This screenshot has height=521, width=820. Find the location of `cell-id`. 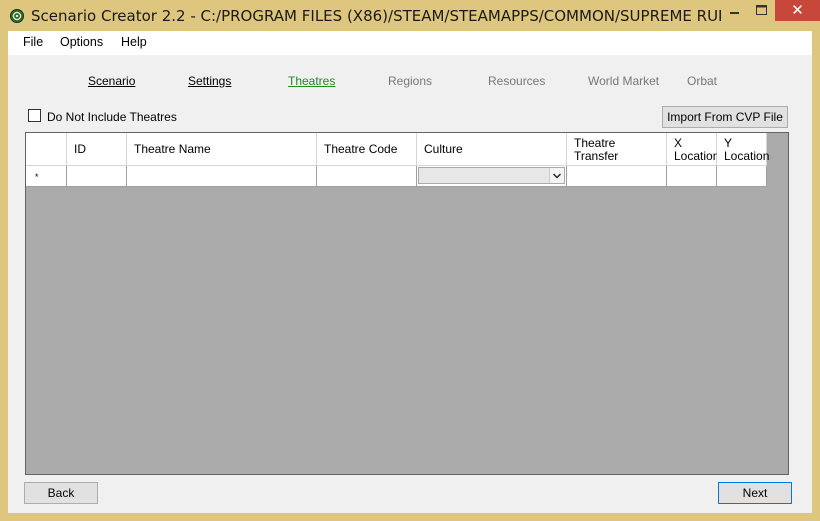

cell-id is located at coordinates (97, 176).